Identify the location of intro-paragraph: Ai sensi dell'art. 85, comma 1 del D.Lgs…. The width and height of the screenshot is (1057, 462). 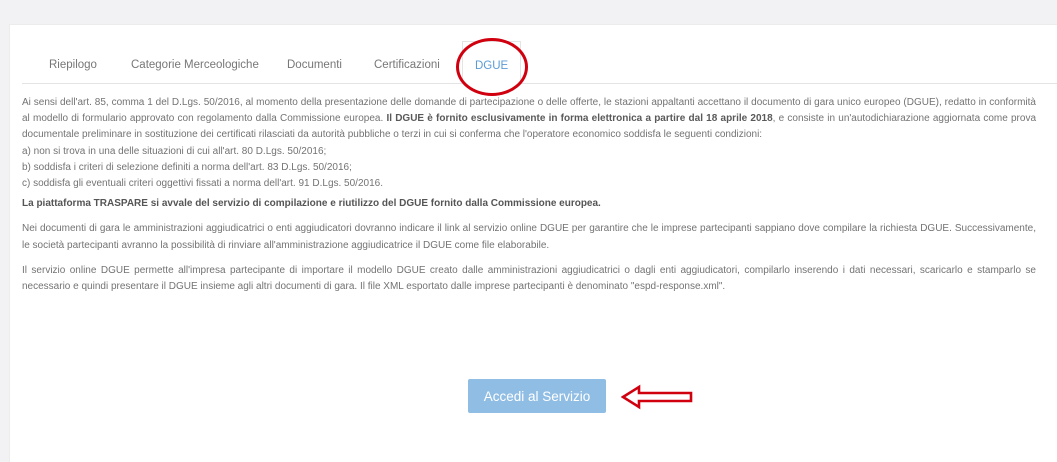
(529, 119).